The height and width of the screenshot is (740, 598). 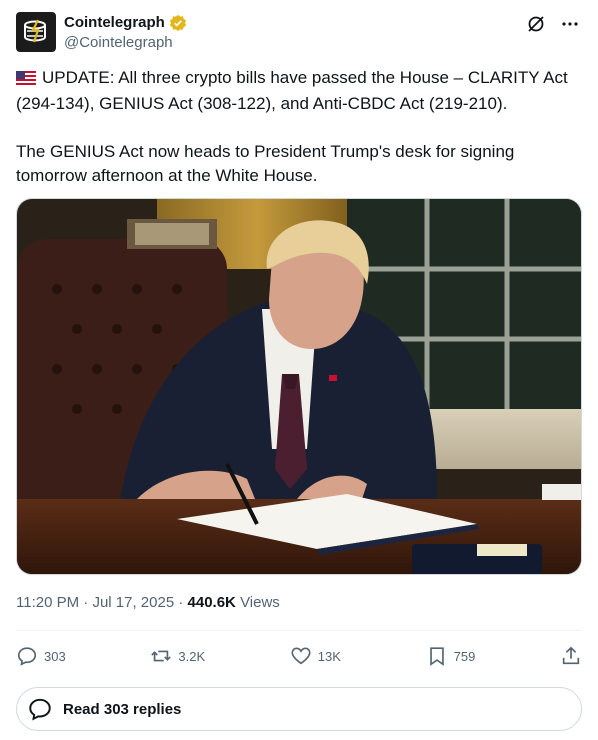 I want to click on header-actions, so click(x=553, y=24).